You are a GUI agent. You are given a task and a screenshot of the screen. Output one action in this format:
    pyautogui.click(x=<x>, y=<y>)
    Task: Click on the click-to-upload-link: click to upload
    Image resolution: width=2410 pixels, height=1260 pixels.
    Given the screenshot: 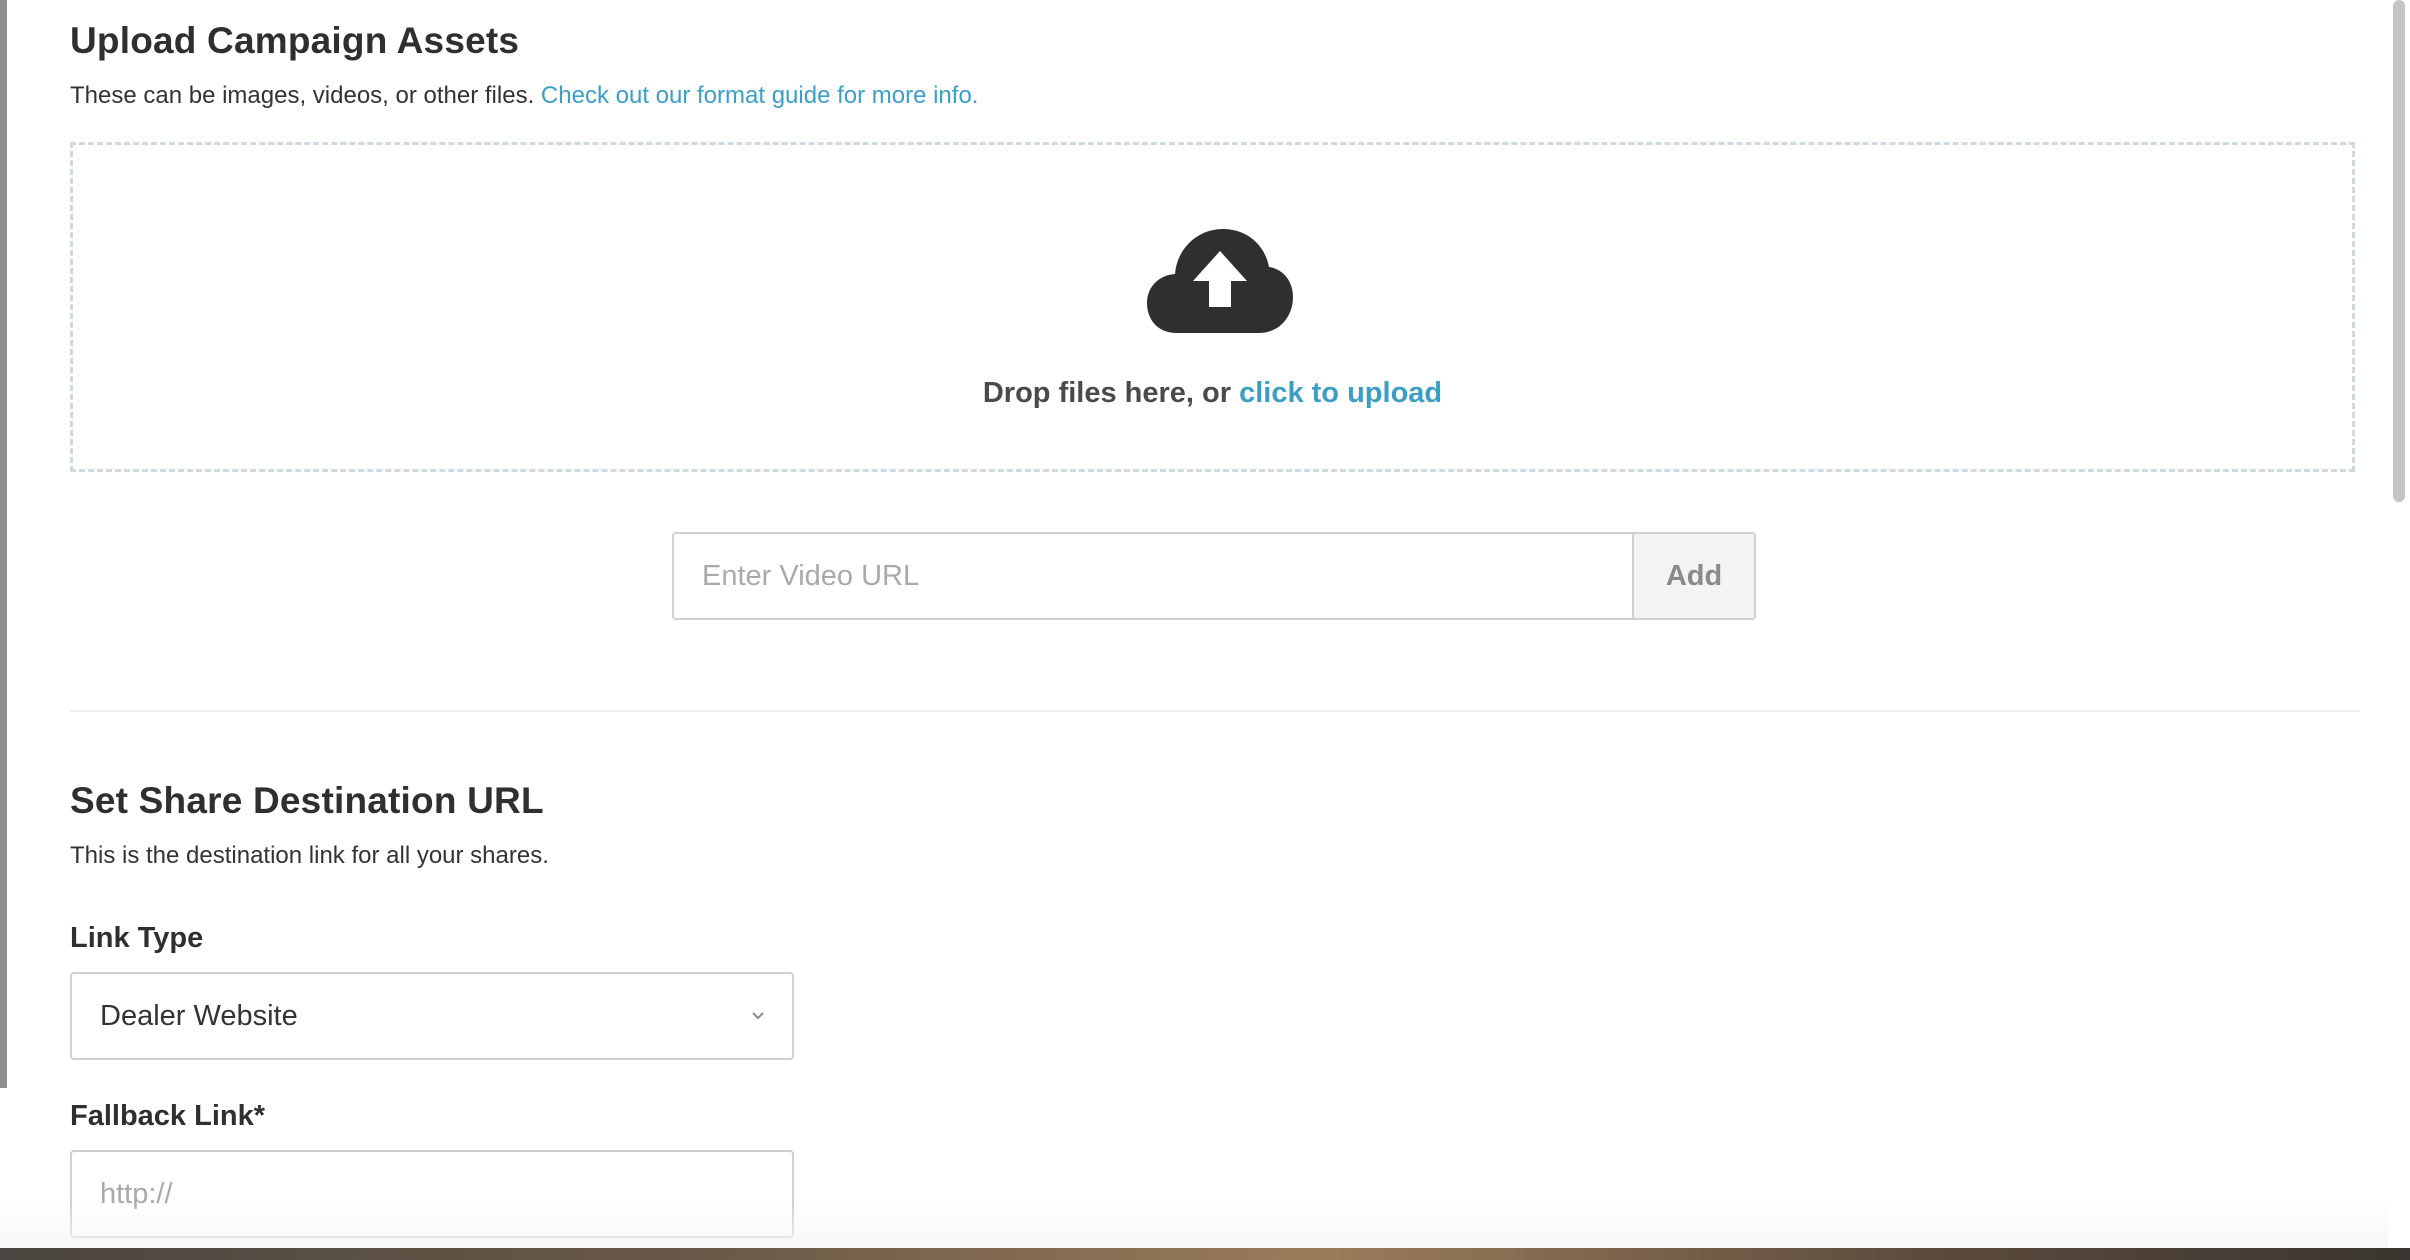 What is the action you would take?
    pyautogui.click(x=1340, y=393)
    